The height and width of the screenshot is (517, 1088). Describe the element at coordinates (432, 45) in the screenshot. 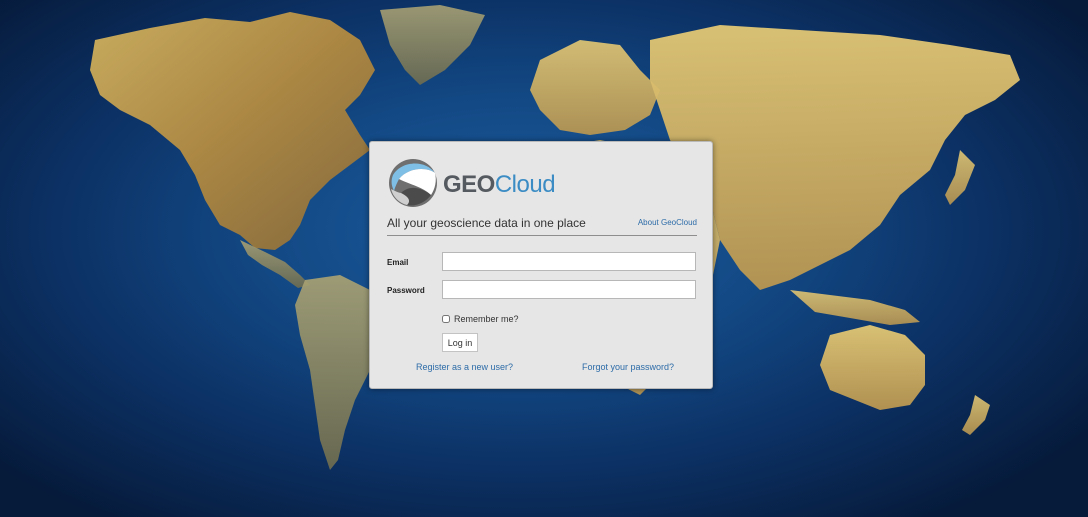

I see `greenland-landmass` at that location.